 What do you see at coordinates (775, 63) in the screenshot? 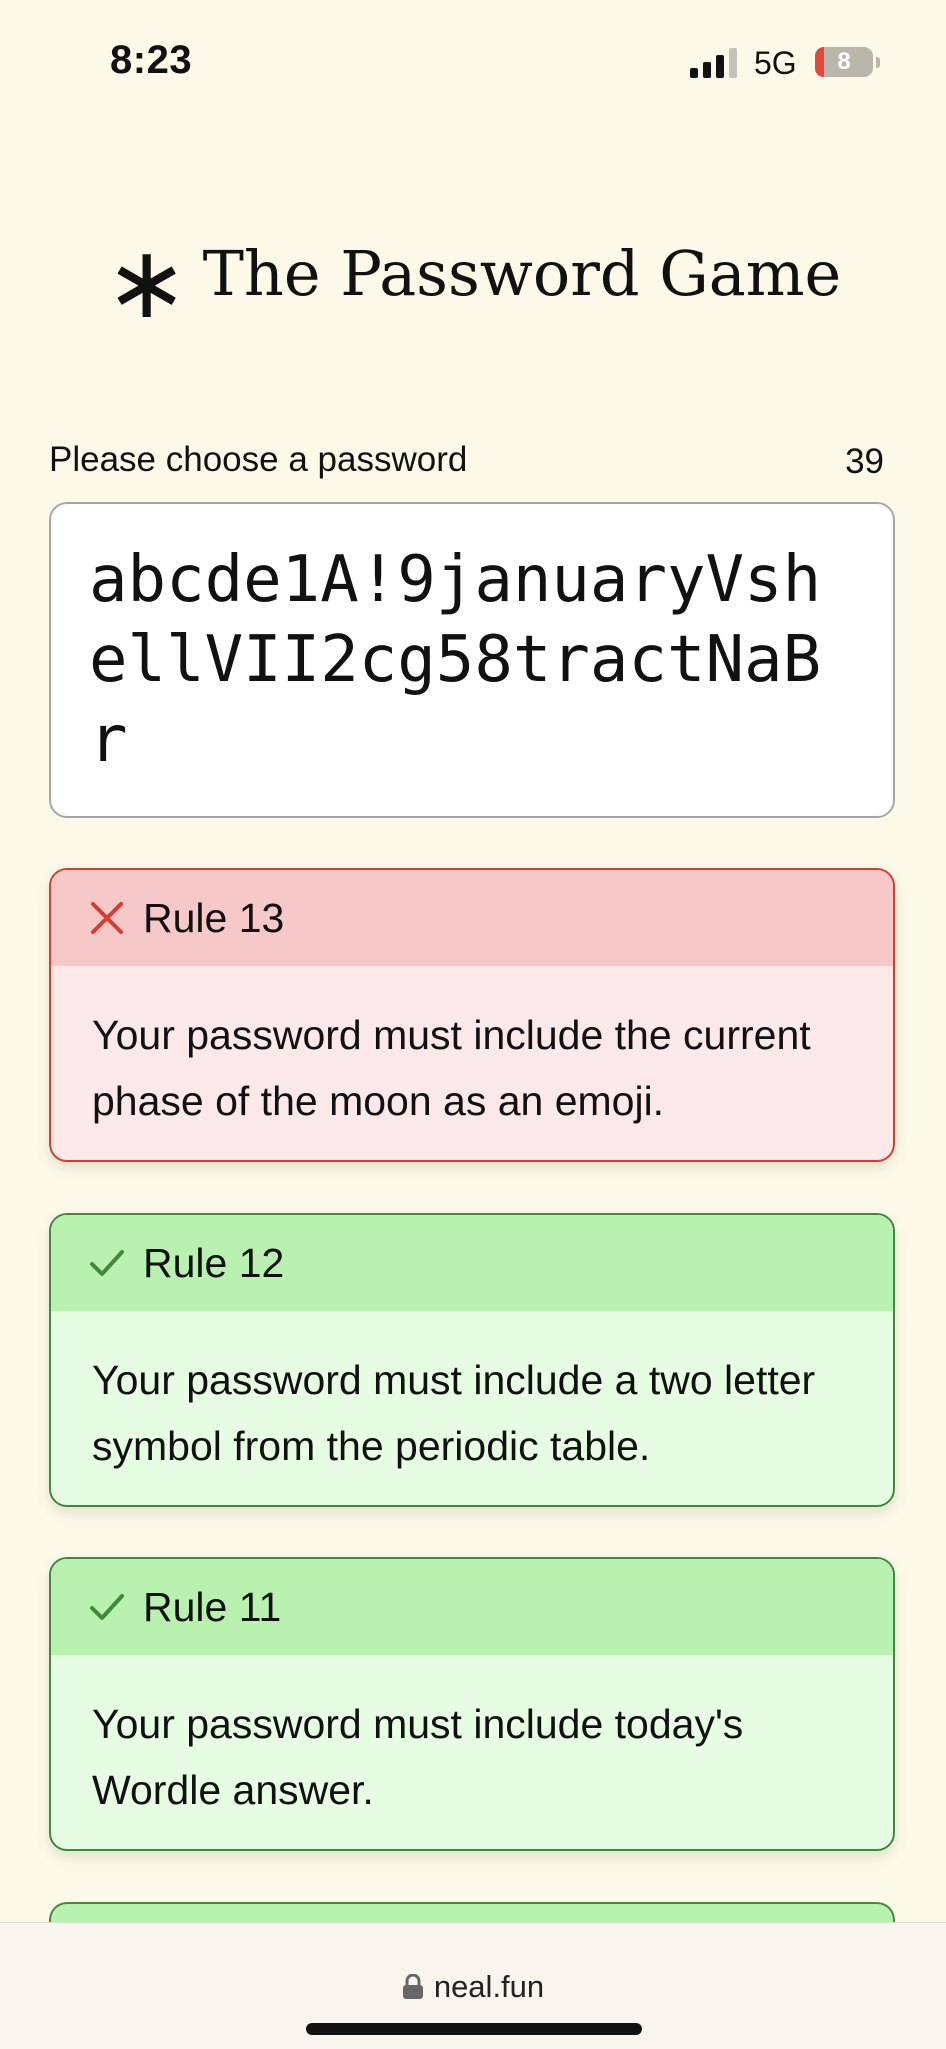
I see `network-type: 5G` at bounding box center [775, 63].